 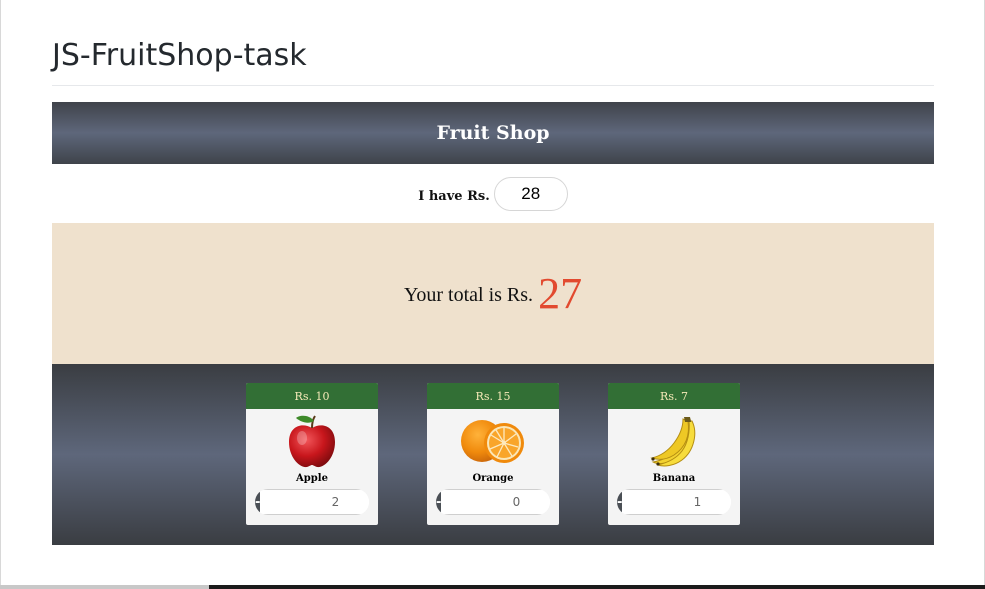 I want to click on product-name: Apple, so click(x=312, y=478).